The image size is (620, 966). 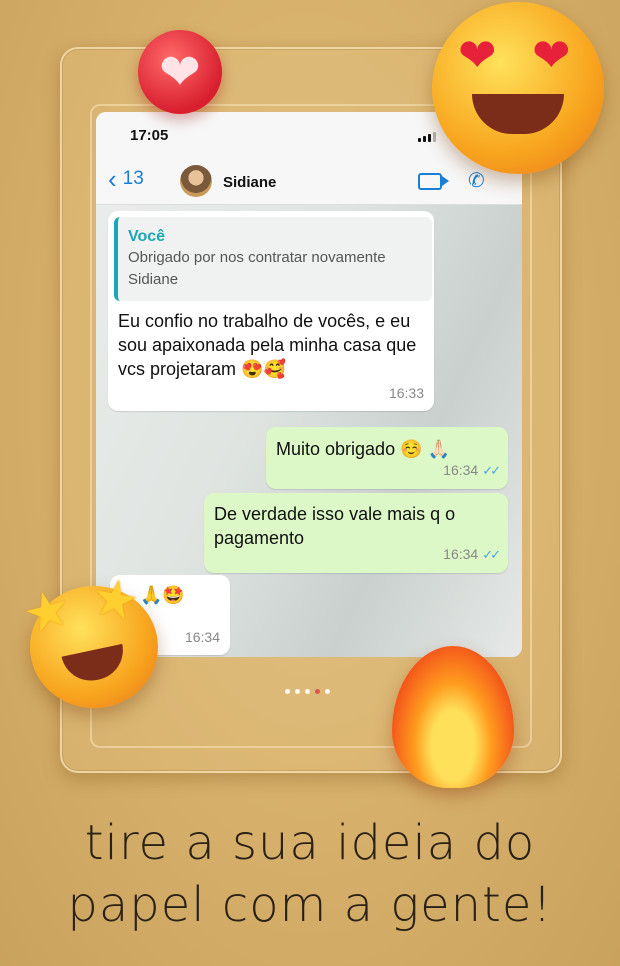 I want to click on star-icon: ★, so click(x=115, y=600).